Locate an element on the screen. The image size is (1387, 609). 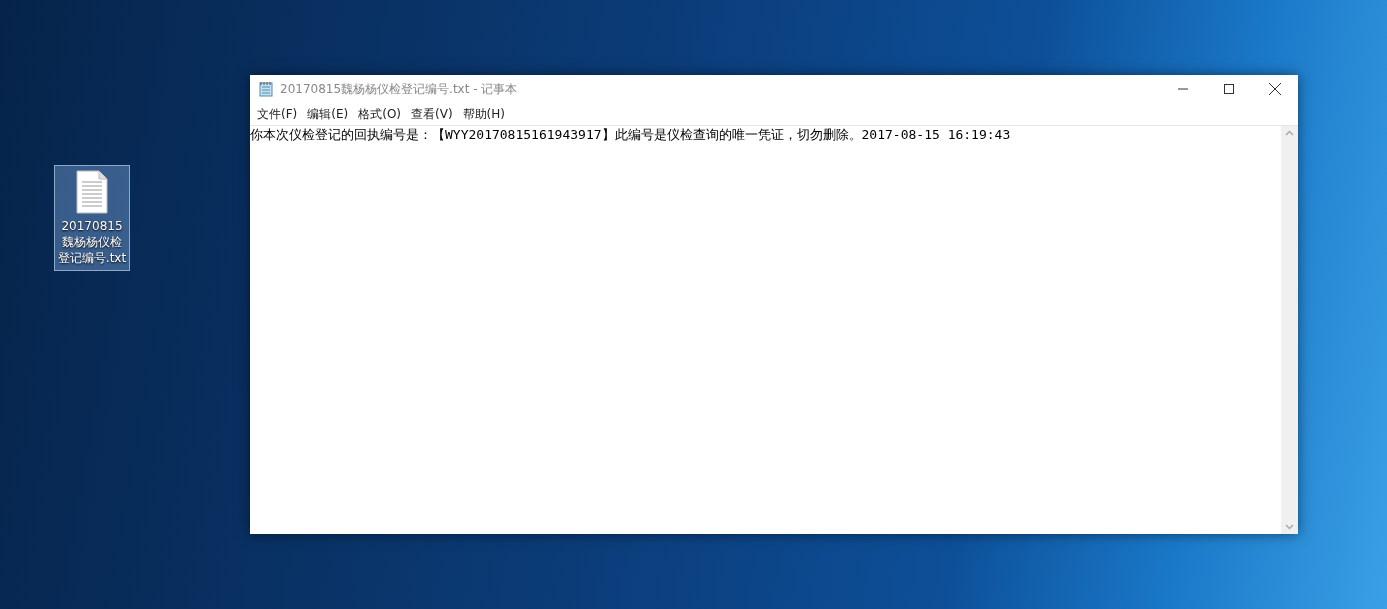
scroll-up-icon is located at coordinates (1289, 133).